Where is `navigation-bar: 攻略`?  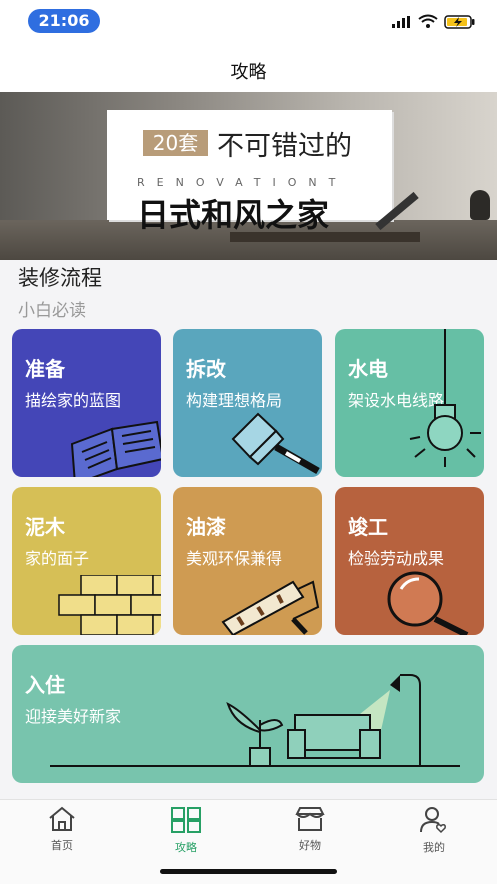
navigation-bar: 攻略 is located at coordinates (248, 68).